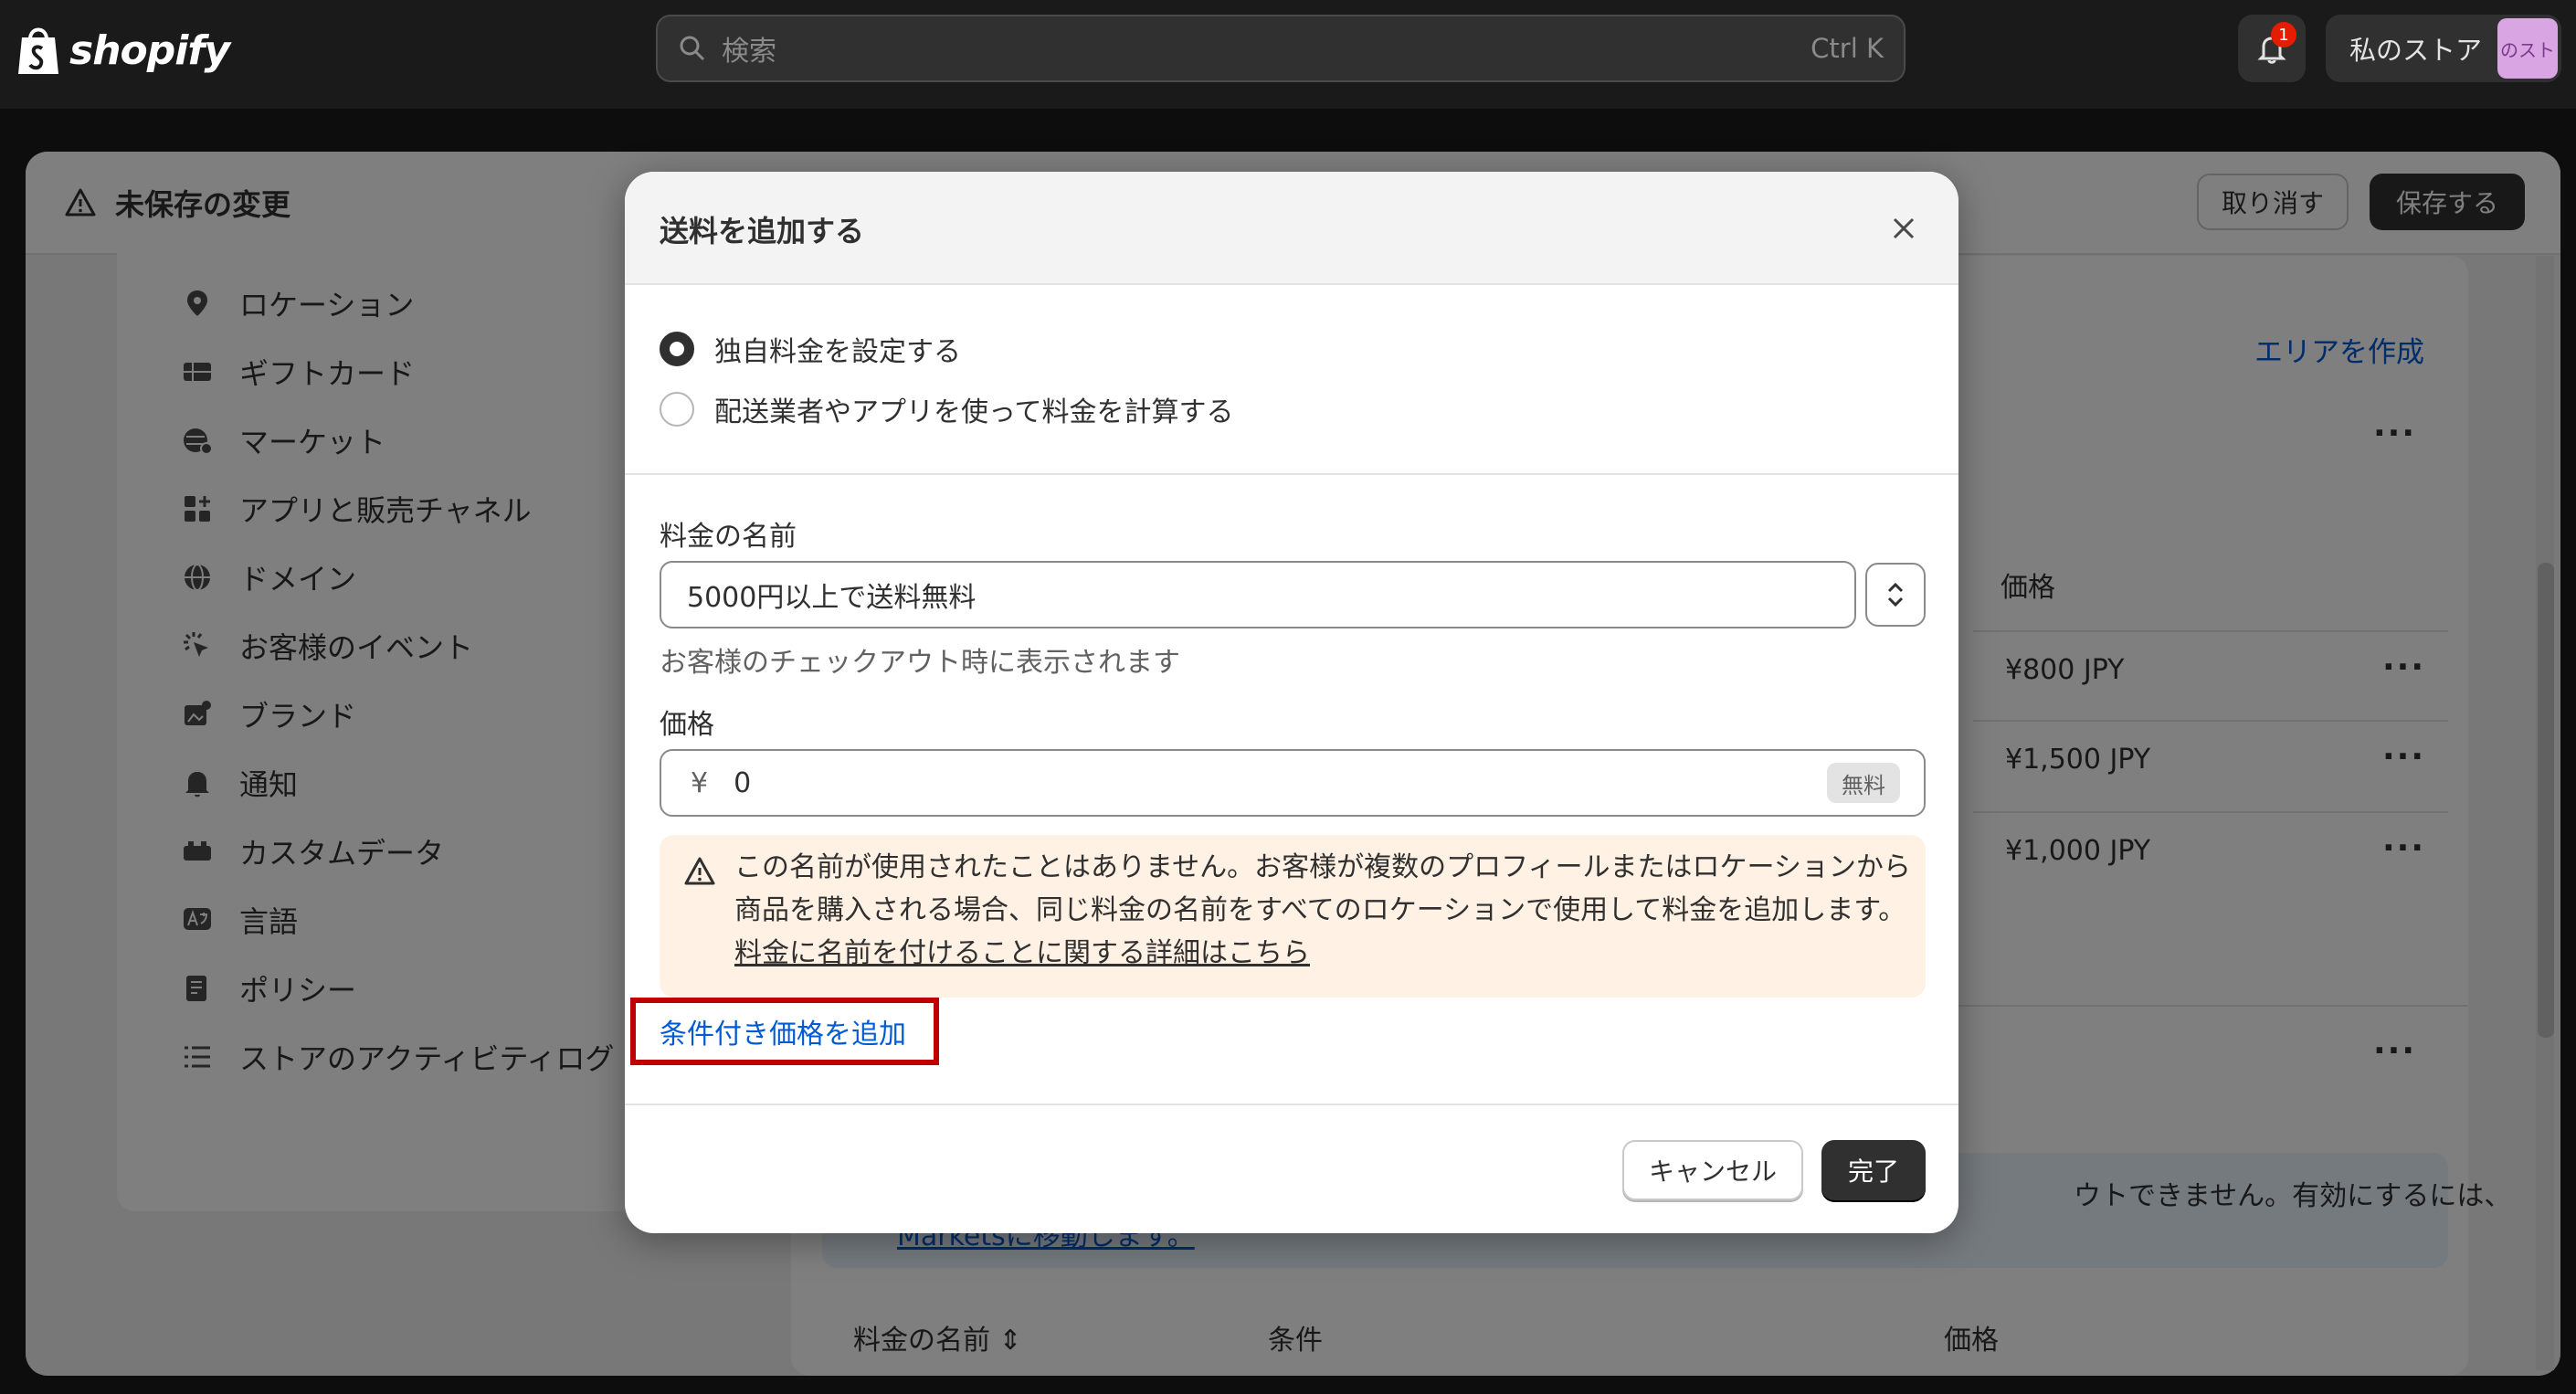  I want to click on currency-symbol: ¥, so click(700, 782).